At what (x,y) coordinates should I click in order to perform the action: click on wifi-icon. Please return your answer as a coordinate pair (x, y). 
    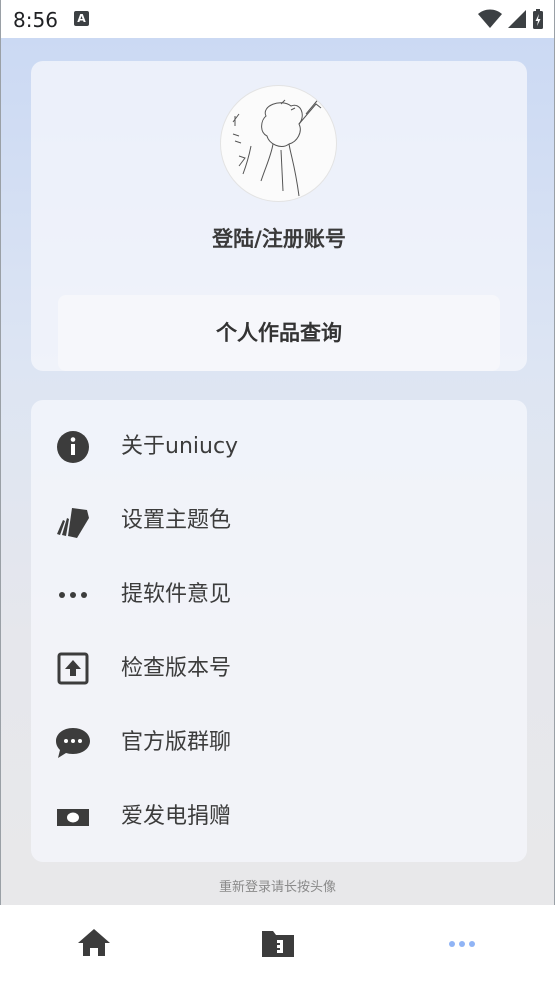
    Looking at the image, I should click on (489, 18).